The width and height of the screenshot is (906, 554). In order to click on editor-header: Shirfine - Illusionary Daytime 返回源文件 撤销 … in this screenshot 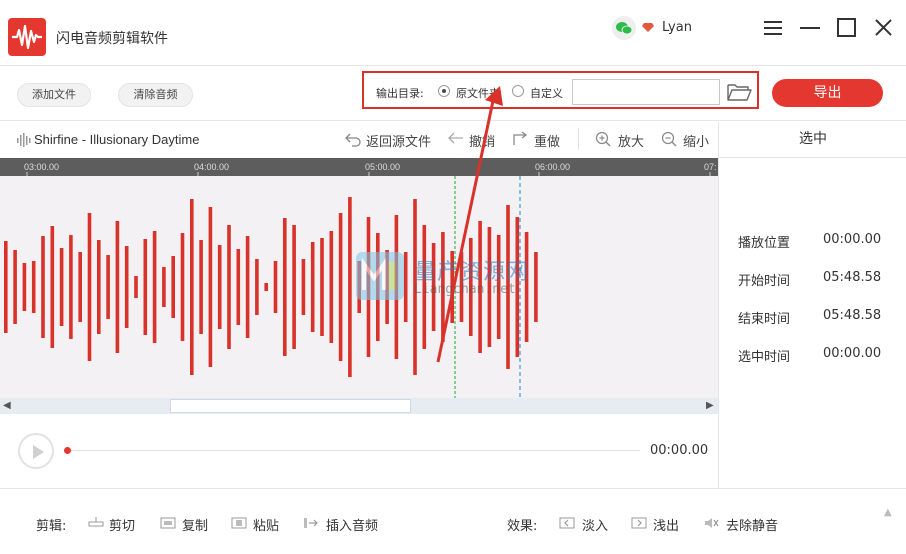, I will do `click(359, 140)`.